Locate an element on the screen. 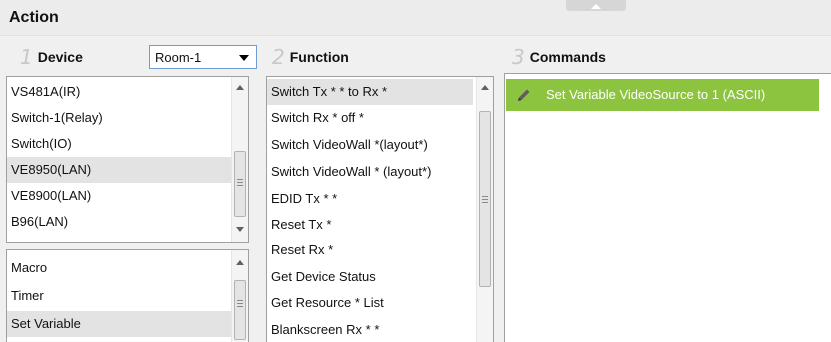 This screenshot has width=831, height=342. step-number: 2 is located at coordinates (278, 57).